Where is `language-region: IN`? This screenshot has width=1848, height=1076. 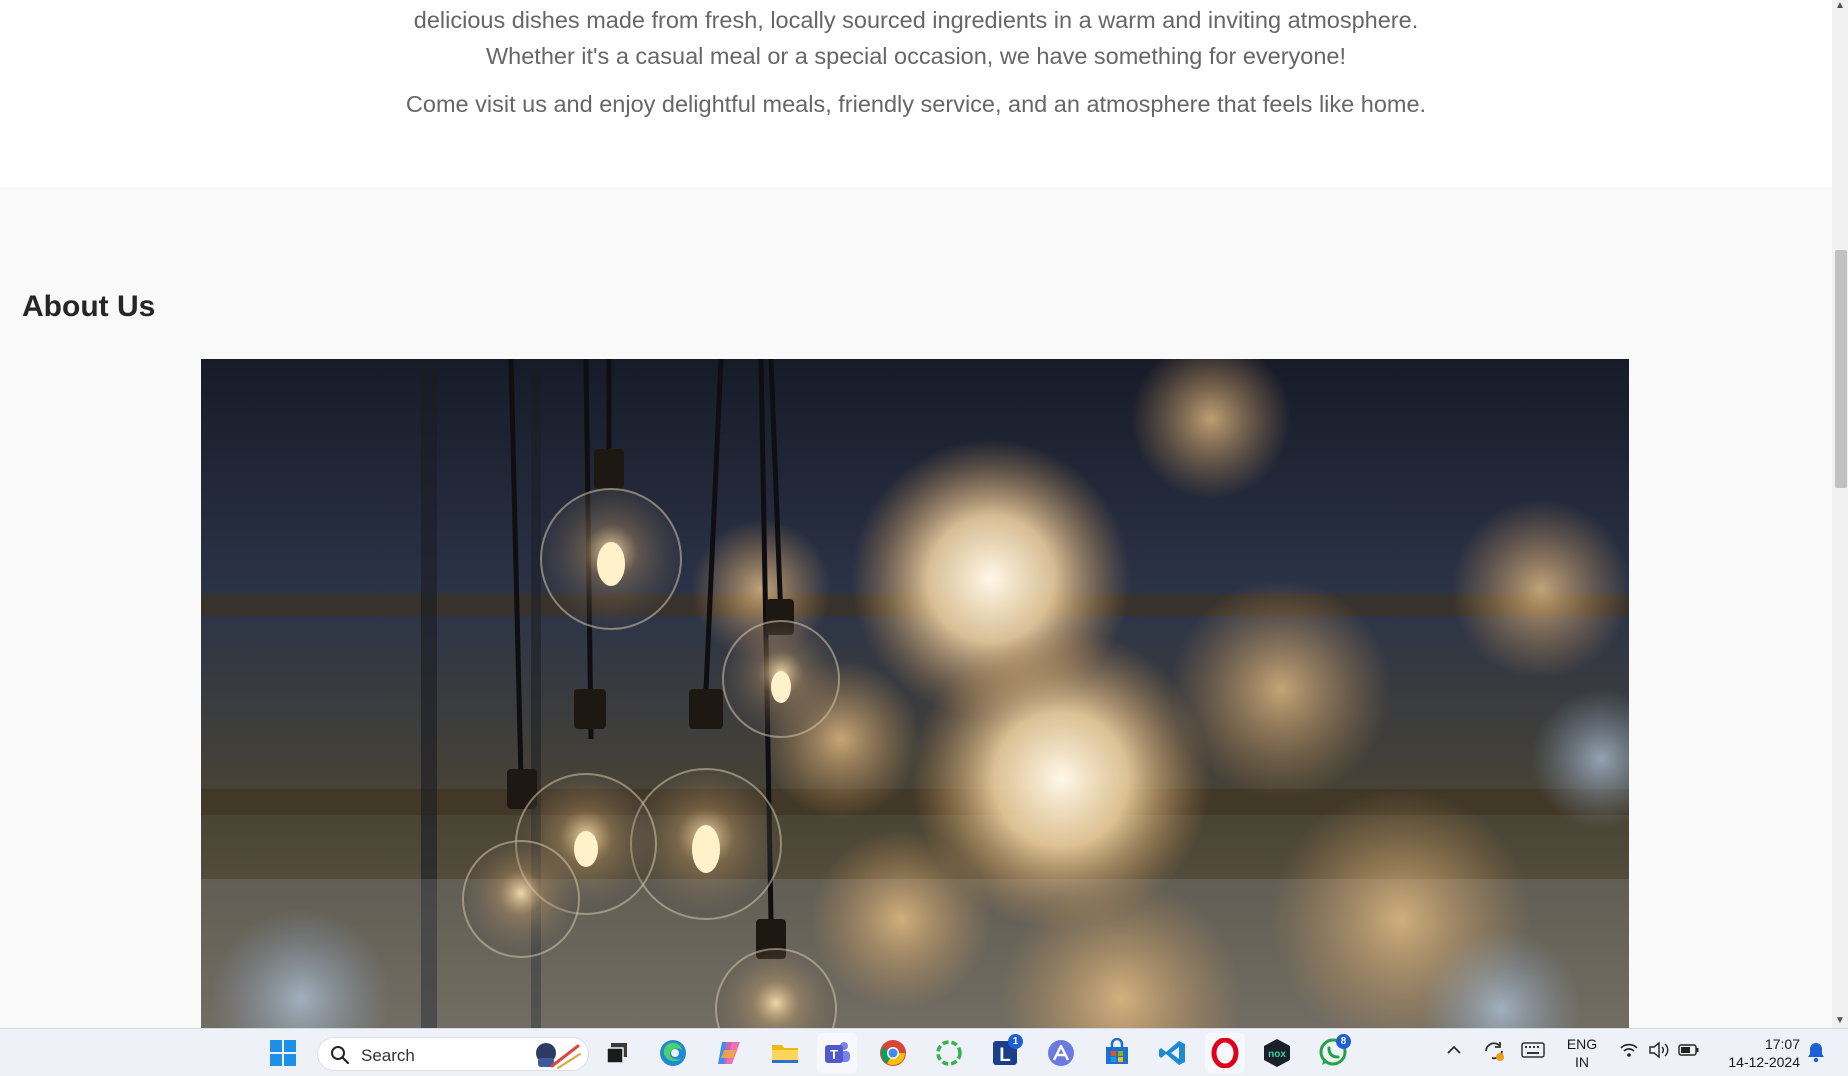 language-region: IN is located at coordinates (1582, 1062).